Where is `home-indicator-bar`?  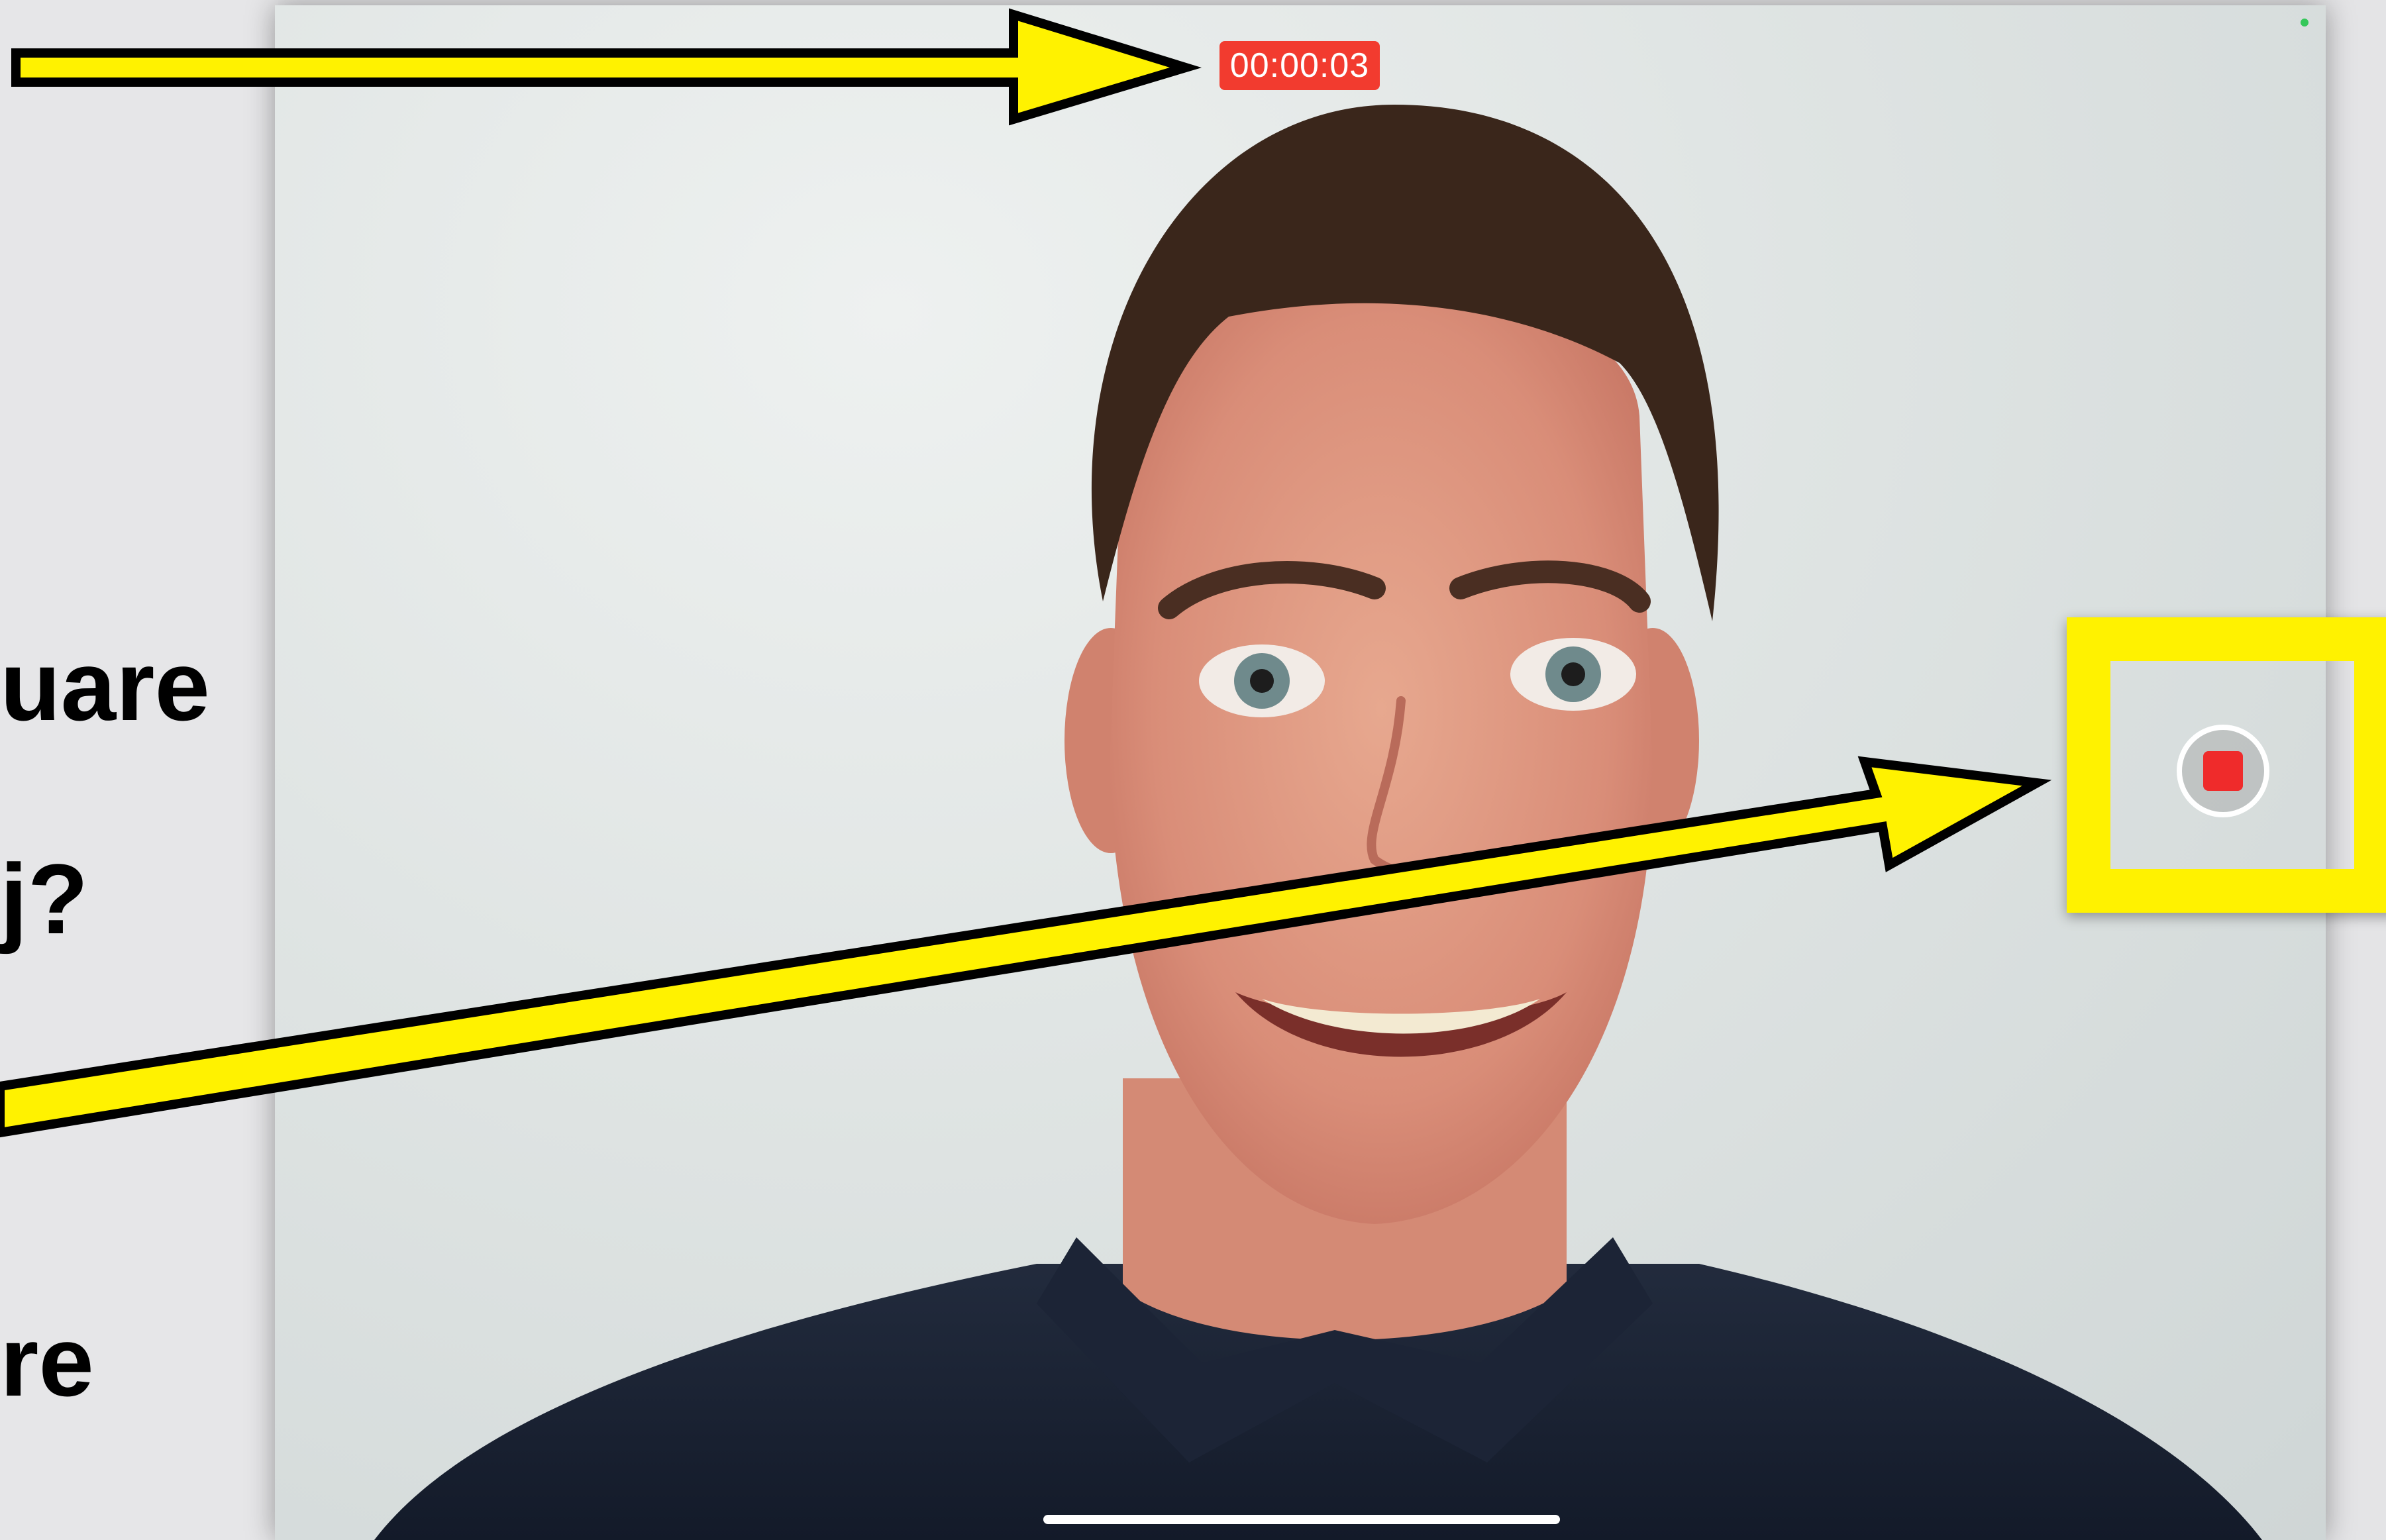
home-indicator-bar is located at coordinates (1301, 1519).